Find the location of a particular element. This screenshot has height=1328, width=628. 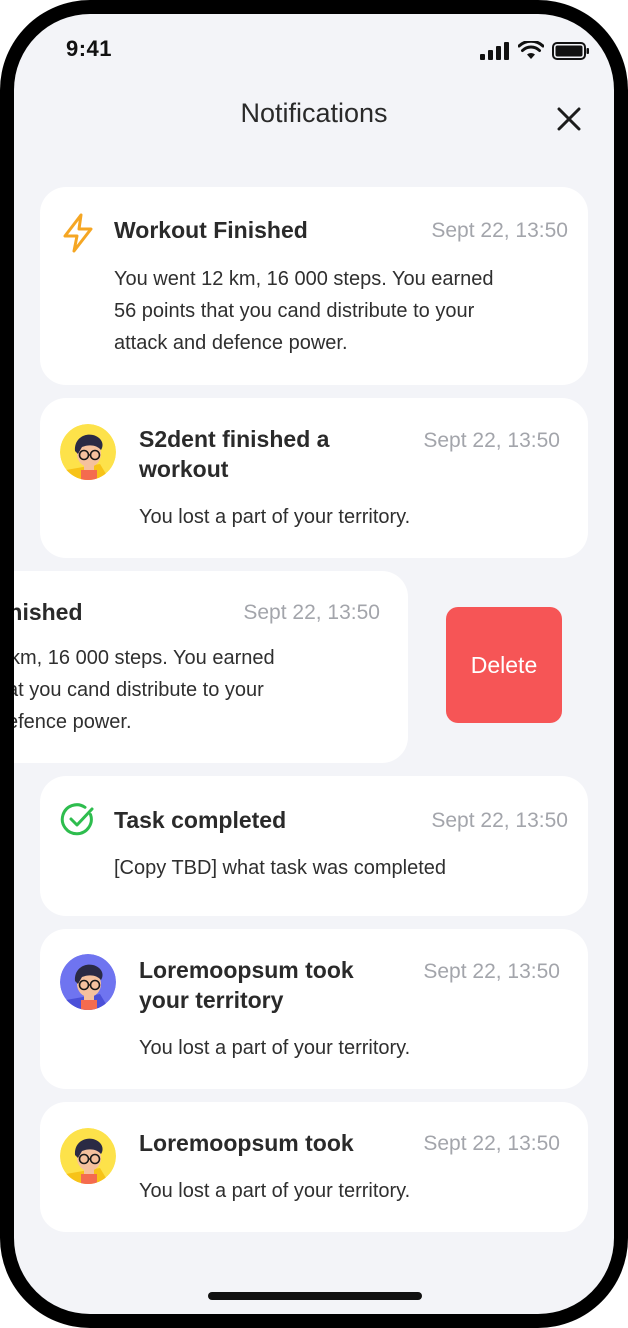

notification-title: Loremoopsum took your territory is located at coordinates (246, 985).